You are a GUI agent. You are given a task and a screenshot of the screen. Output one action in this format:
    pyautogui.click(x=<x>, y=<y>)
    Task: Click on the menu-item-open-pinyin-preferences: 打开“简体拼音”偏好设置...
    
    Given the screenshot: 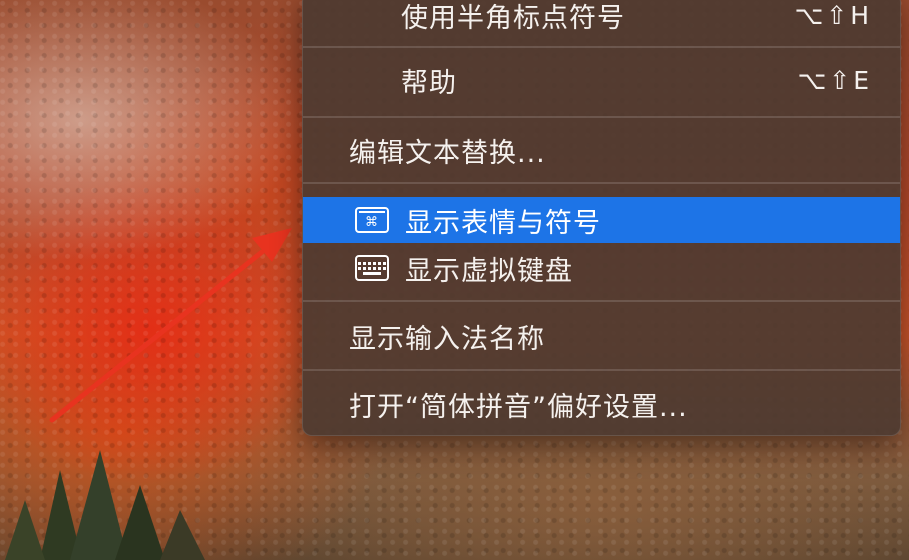 What is the action you would take?
    pyautogui.click(x=601, y=404)
    